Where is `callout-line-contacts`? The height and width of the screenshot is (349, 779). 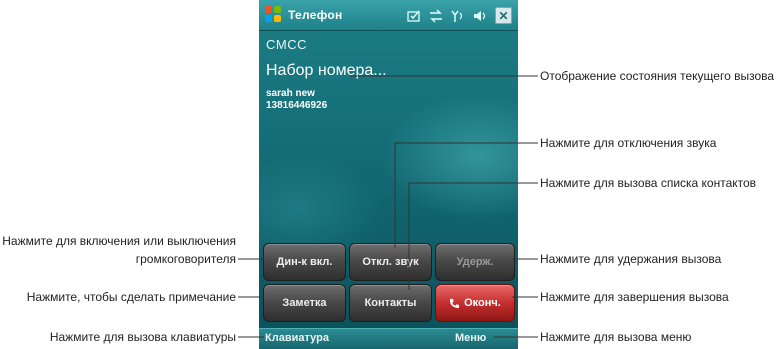
callout-line-contacts is located at coordinates (473, 236).